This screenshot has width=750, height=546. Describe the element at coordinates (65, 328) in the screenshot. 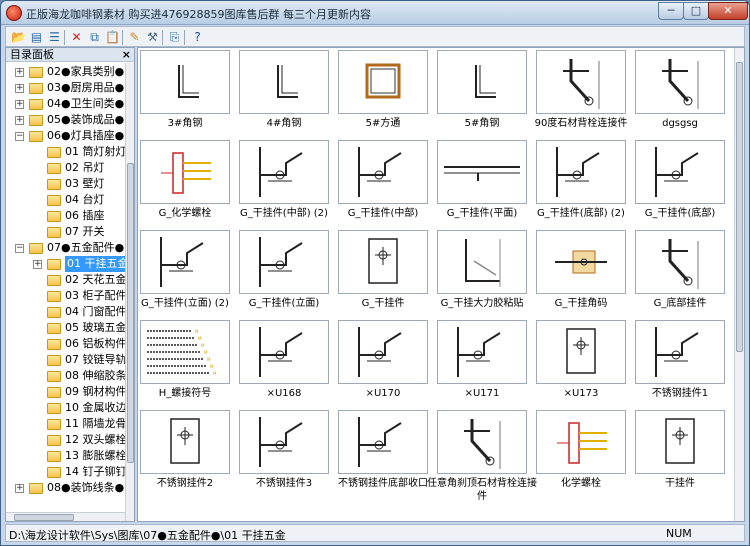

I see `tree-item: 05 玻璃五金` at that location.